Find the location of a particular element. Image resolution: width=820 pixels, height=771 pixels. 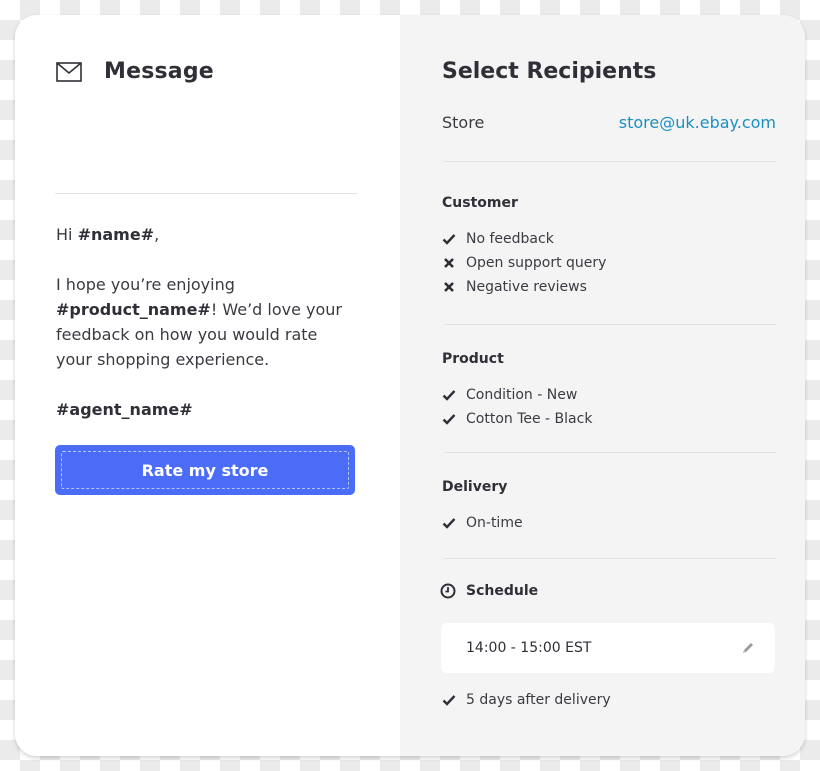

signature: #agent_name# is located at coordinates (206, 409).